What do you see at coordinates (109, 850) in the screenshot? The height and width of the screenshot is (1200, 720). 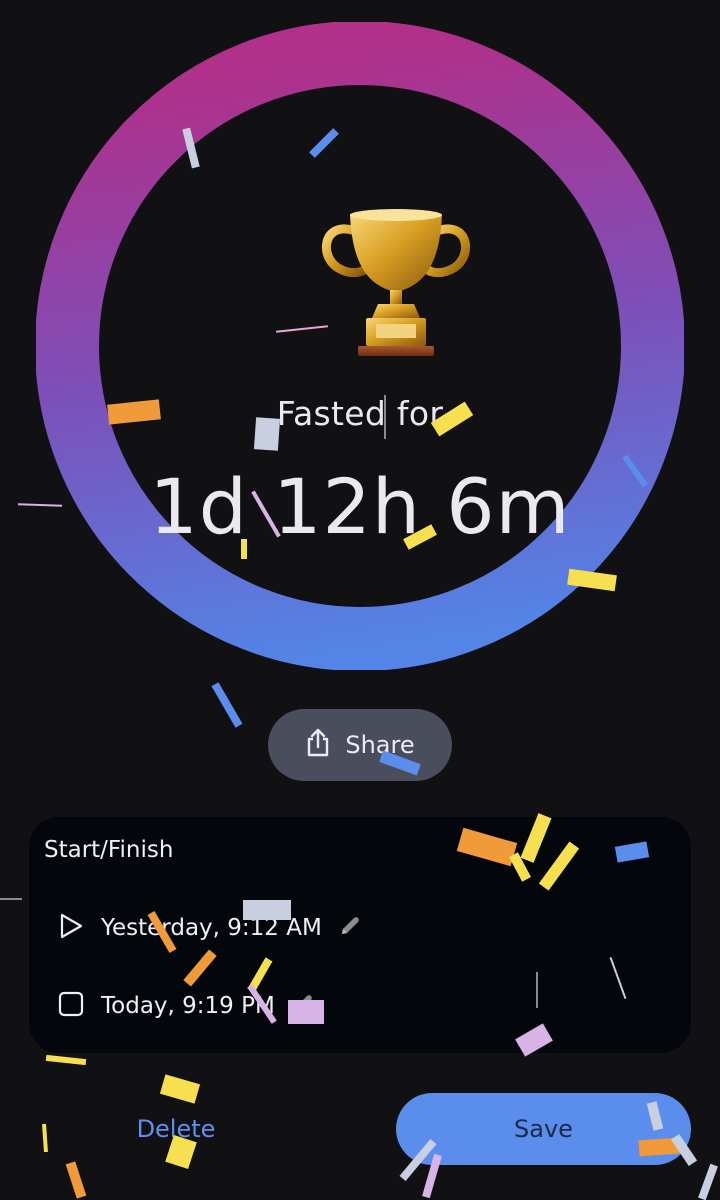 I see `start-finish-title: Start/Finish` at bounding box center [109, 850].